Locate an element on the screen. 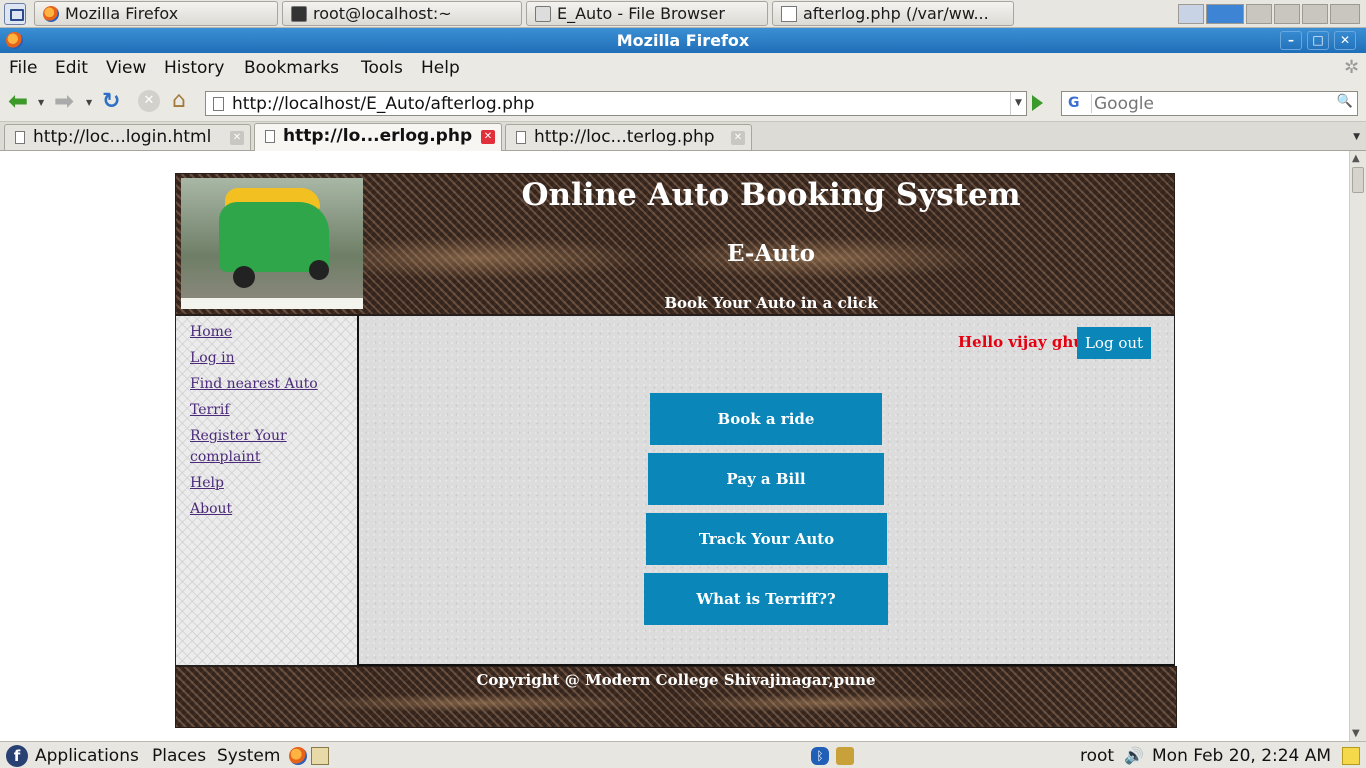 The height and width of the screenshot is (768, 1366). menu-help: Help is located at coordinates (440, 68).